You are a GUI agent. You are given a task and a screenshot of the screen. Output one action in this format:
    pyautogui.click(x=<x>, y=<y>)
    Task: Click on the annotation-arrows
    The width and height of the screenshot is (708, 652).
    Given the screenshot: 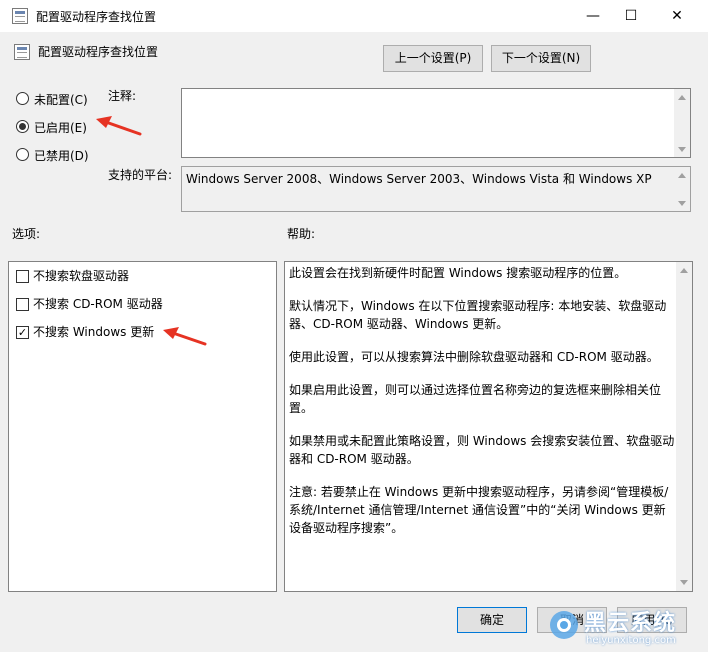 What is the action you would take?
    pyautogui.click(x=151, y=231)
    